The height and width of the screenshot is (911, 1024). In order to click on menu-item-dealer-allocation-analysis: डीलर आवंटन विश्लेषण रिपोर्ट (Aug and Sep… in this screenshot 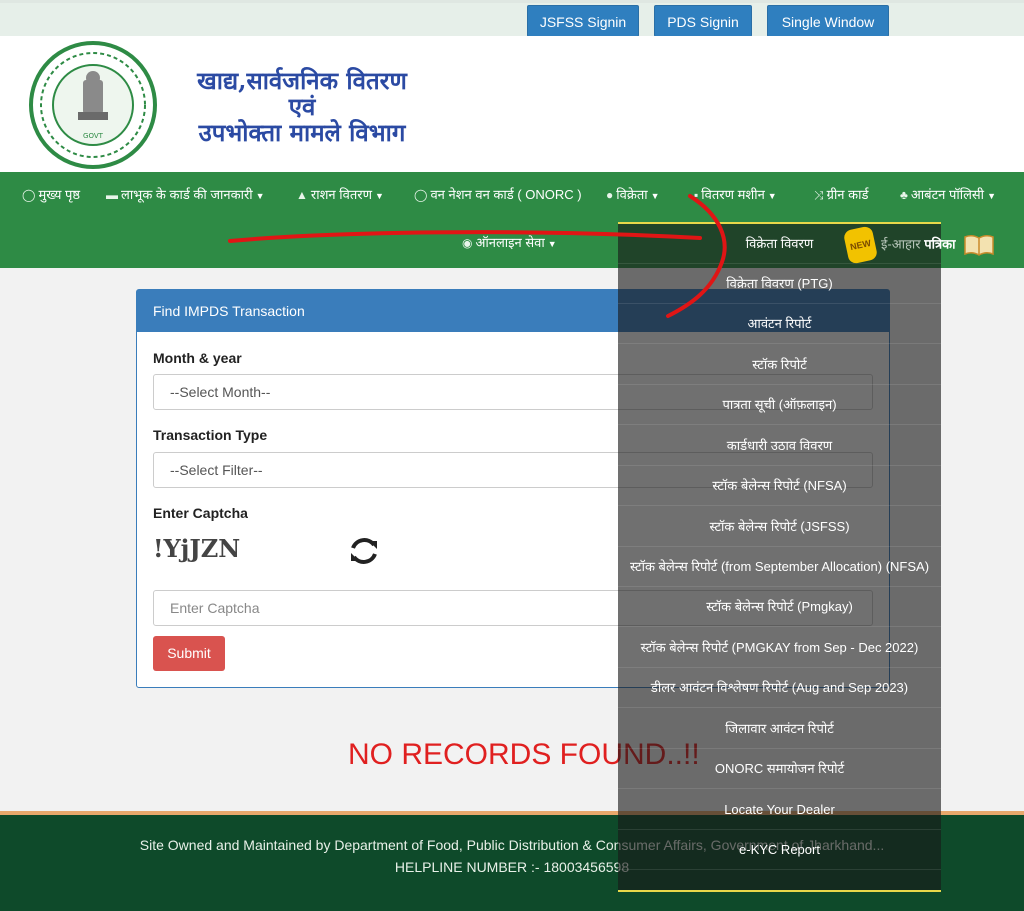, I will do `click(779, 688)`.